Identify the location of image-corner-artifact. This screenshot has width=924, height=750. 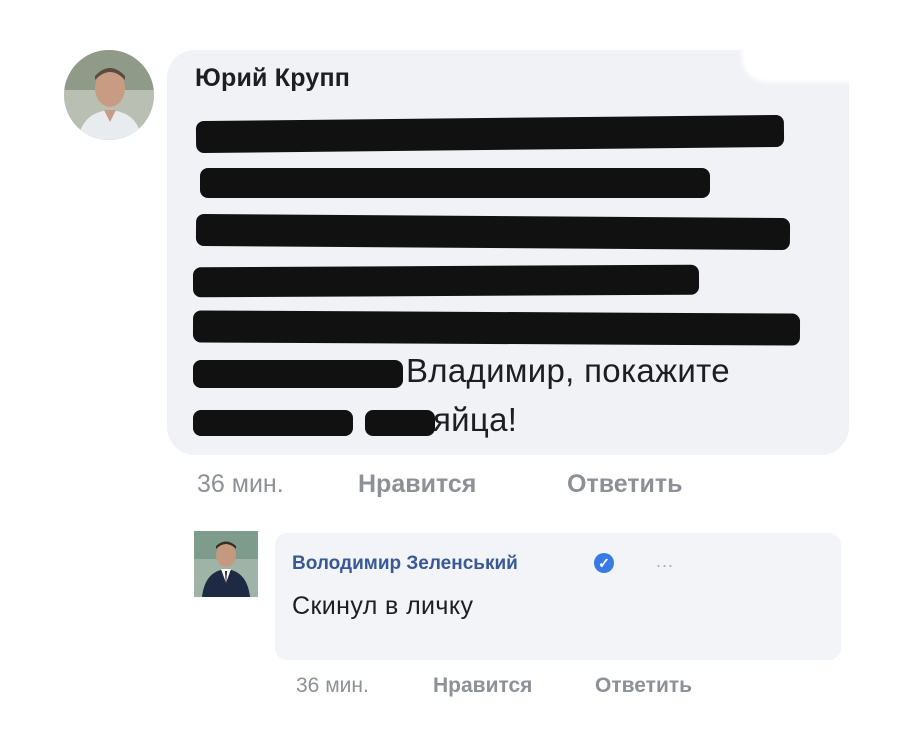
(802, 63).